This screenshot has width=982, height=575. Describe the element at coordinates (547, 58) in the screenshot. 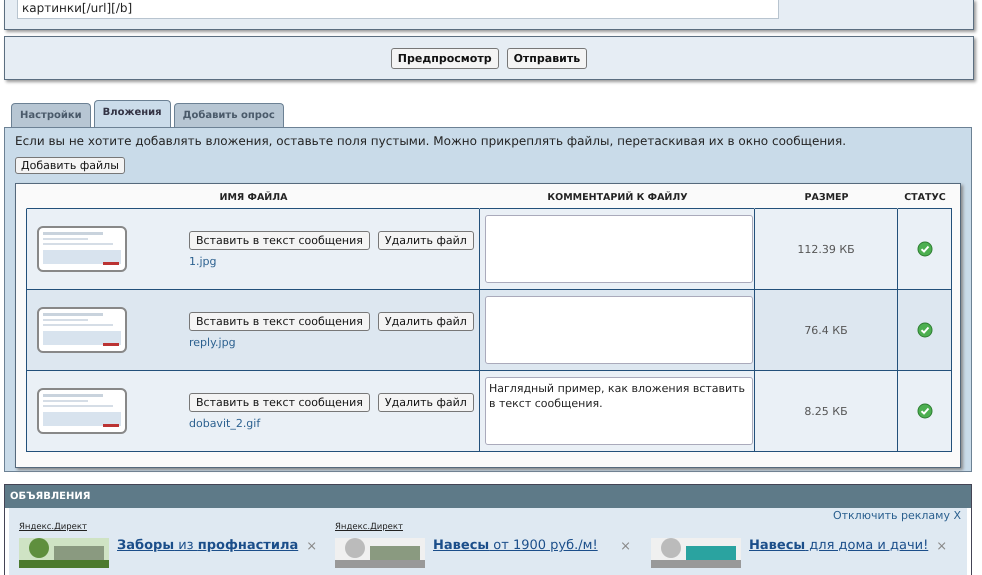

I see `form-button: Отправить` at that location.